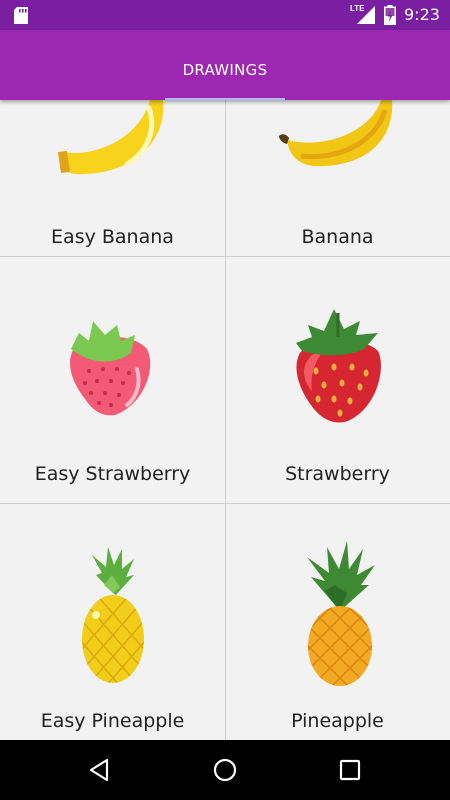 The width and height of the screenshot is (450, 800). What do you see at coordinates (100, 770) in the screenshot?
I see `back-icon` at bounding box center [100, 770].